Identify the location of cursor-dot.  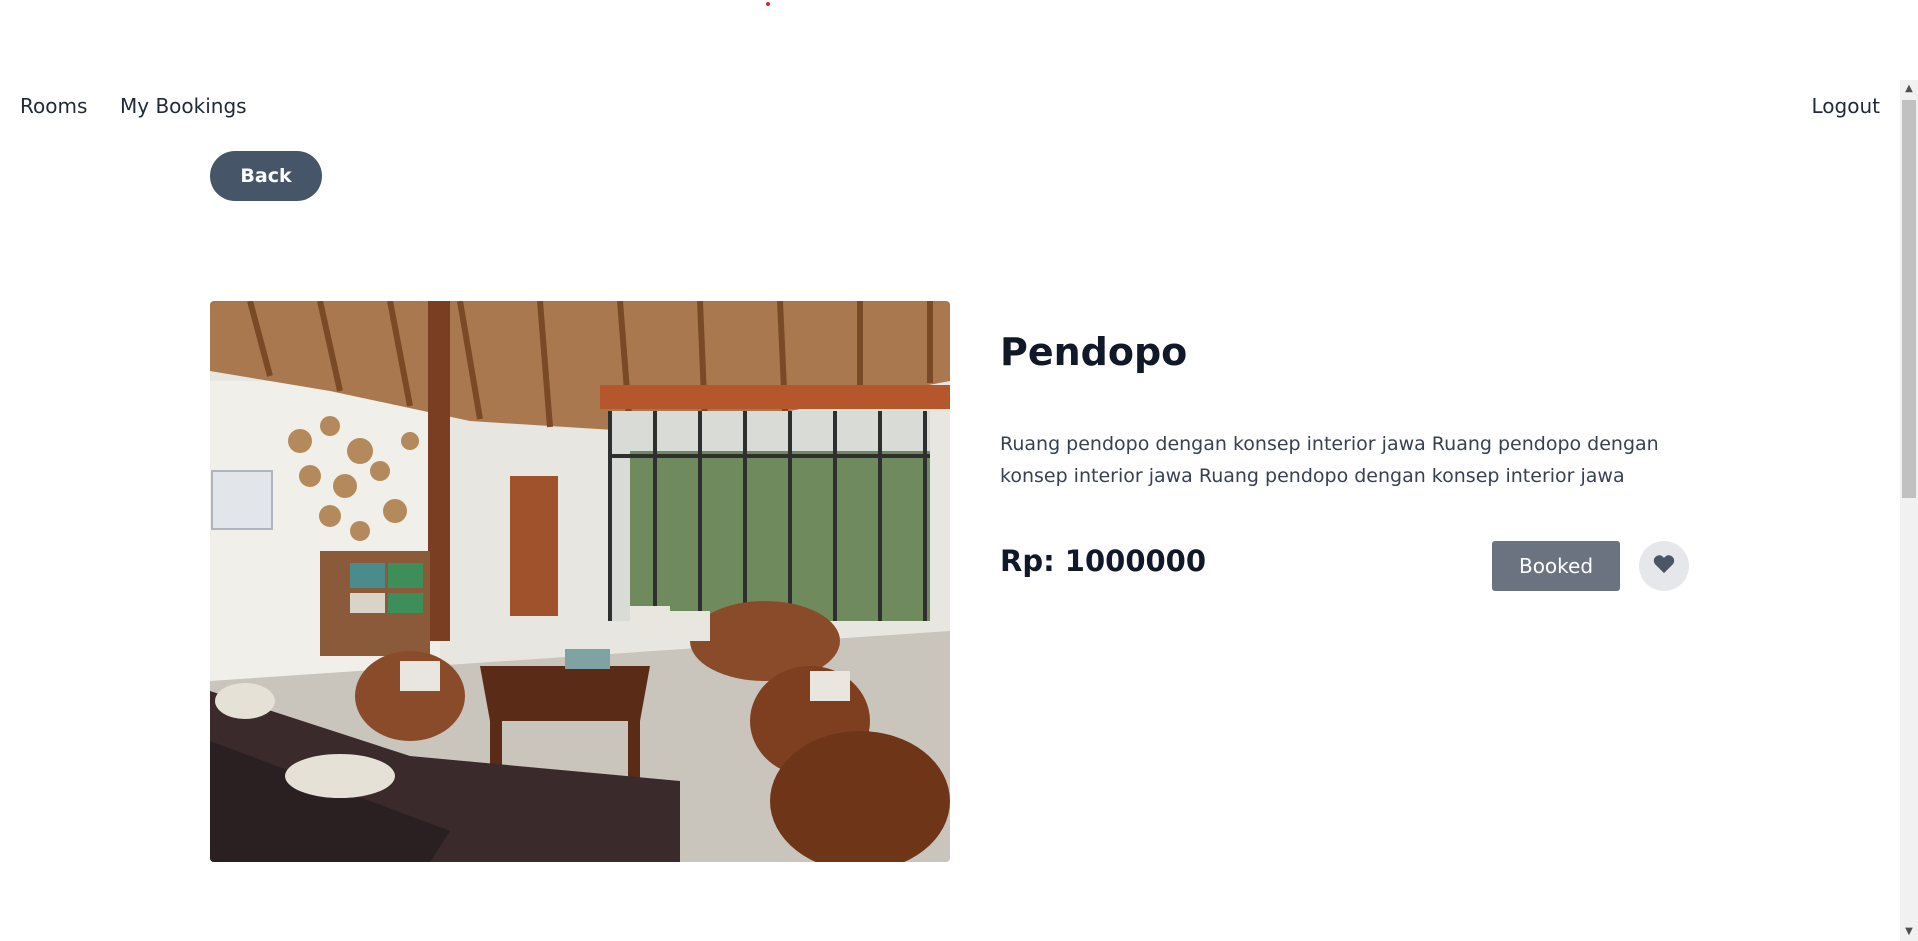
(768, 4).